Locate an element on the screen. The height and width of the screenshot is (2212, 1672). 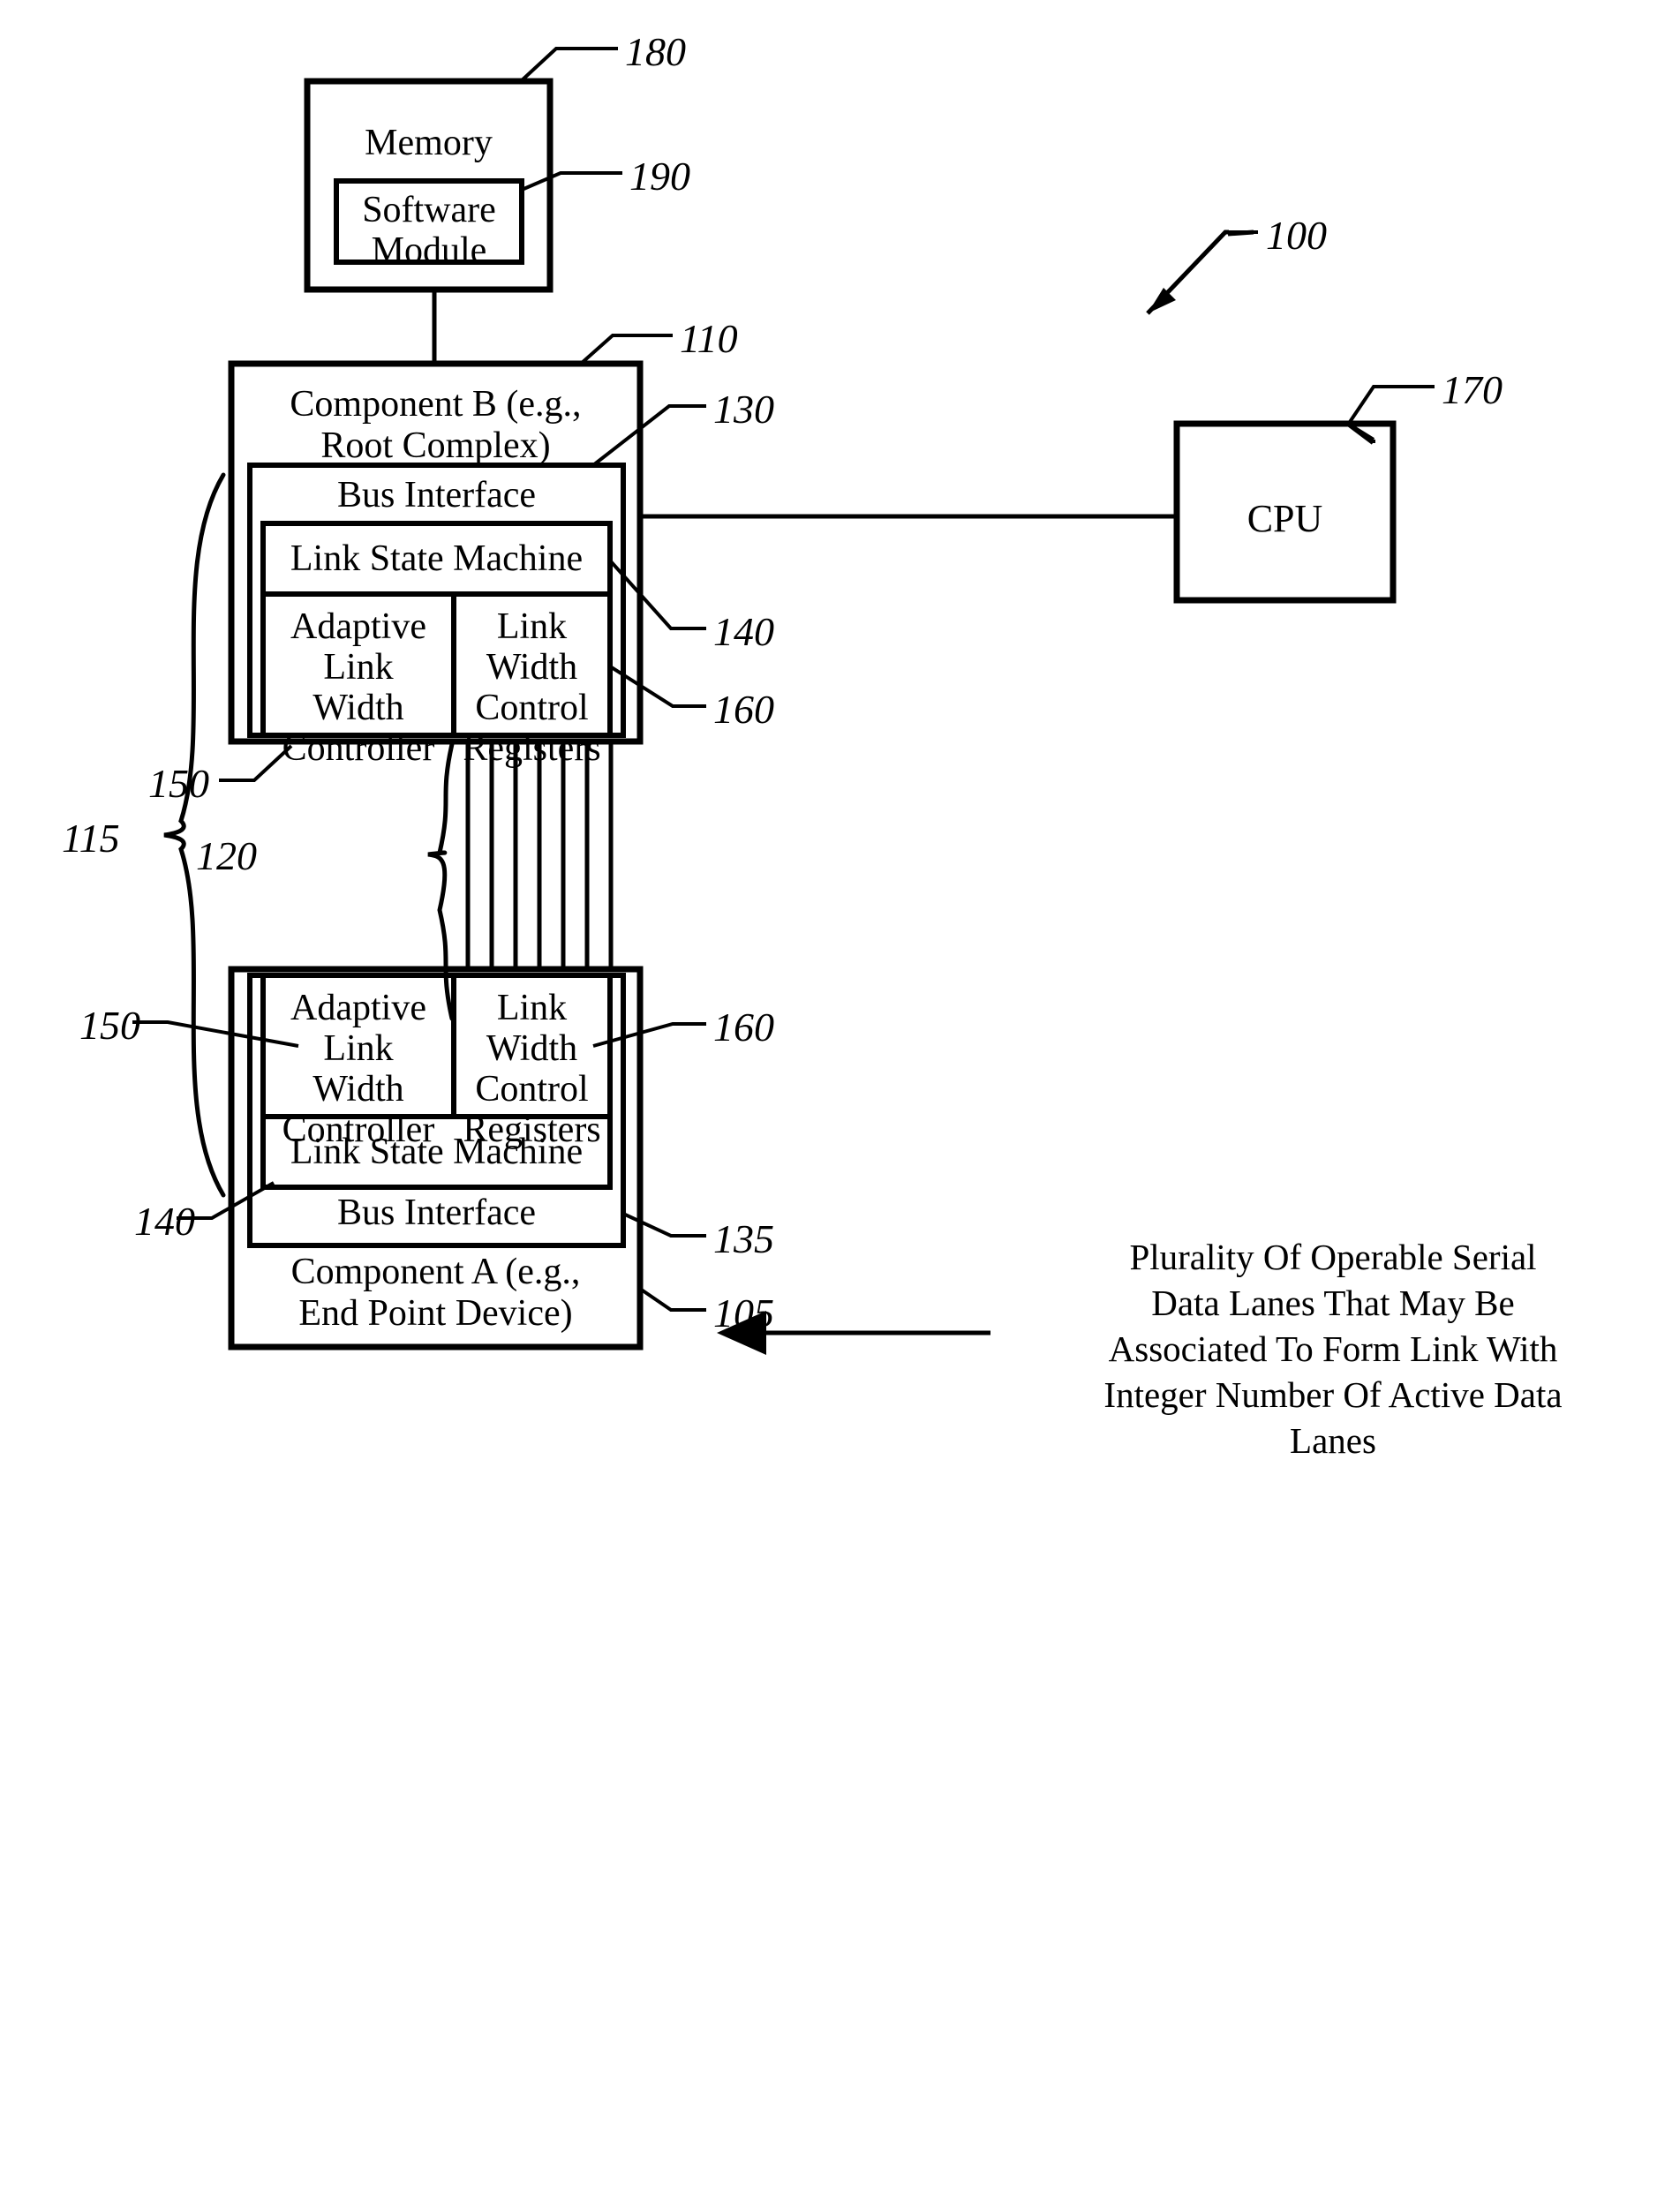
lwcr-b-line1: Link Width is located at coordinates (532, 647).